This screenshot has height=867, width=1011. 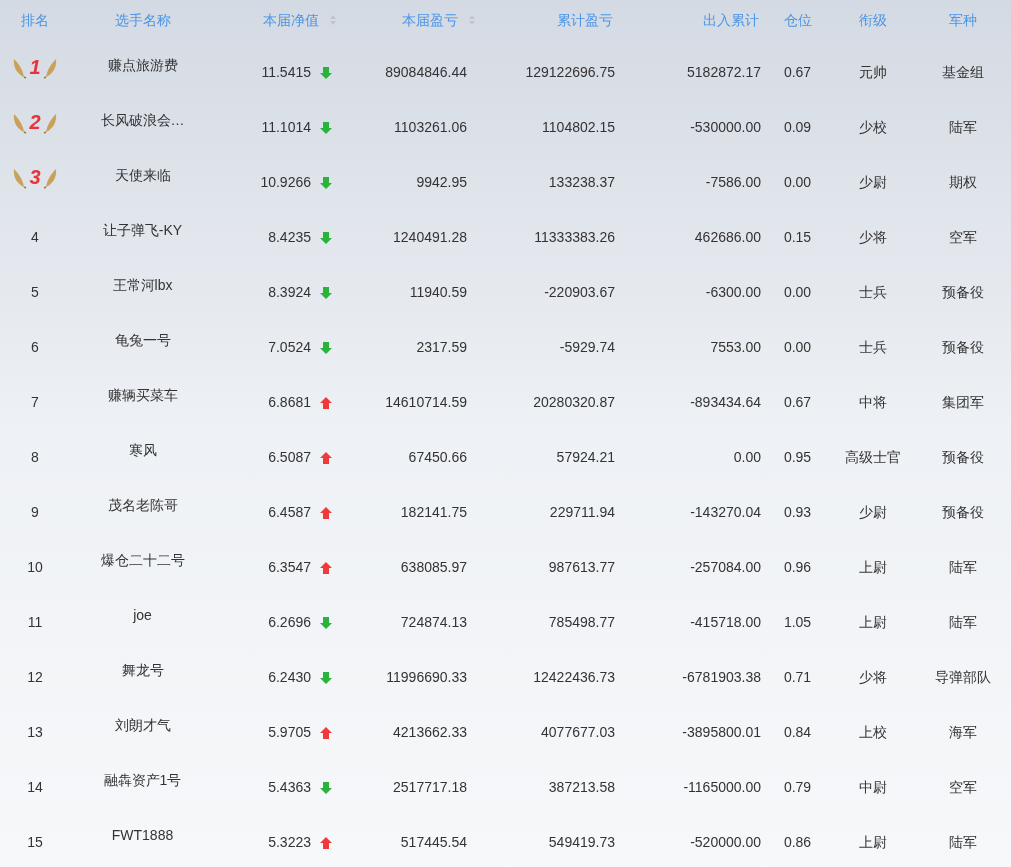 What do you see at coordinates (289, 677) in the screenshot?
I see `net-value: 6.2430` at bounding box center [289, 677].